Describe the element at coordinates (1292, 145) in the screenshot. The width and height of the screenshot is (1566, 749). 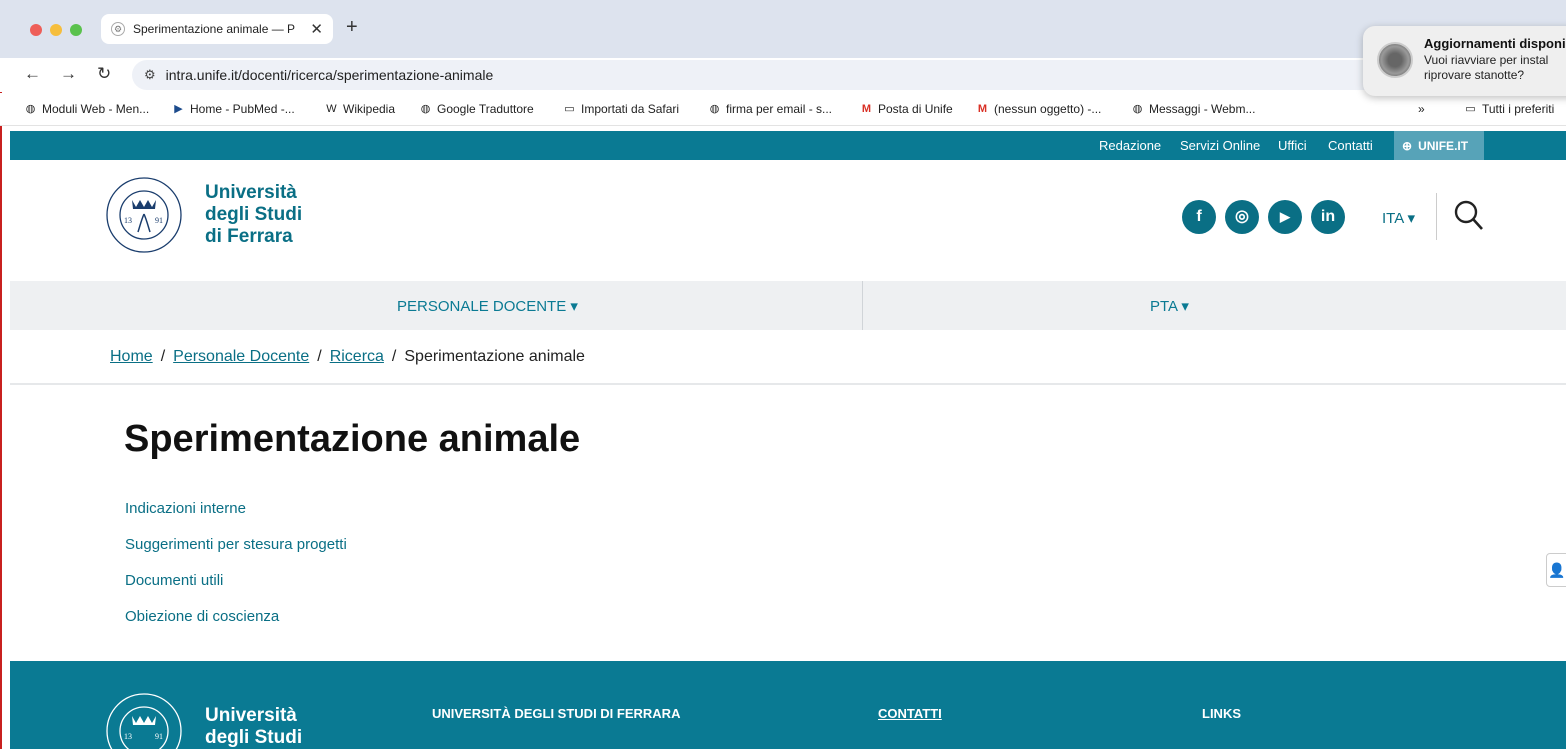
I see `topbar-link-uffici: Uffici` at that location.